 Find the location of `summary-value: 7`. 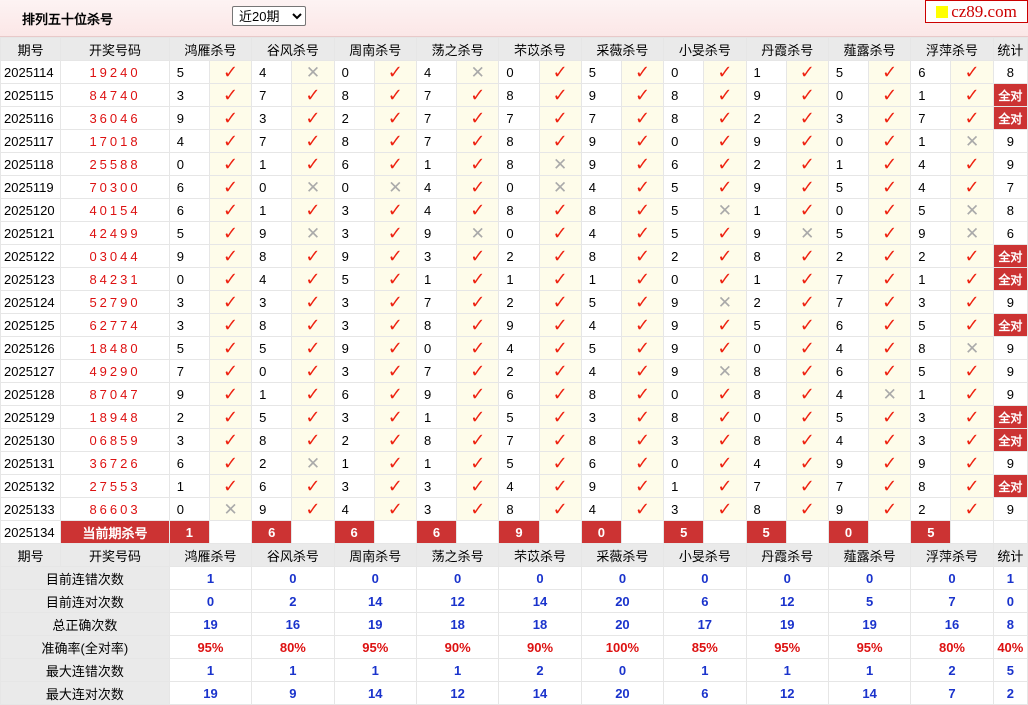

summary-value: 7 is located at coordinates (952, 693).